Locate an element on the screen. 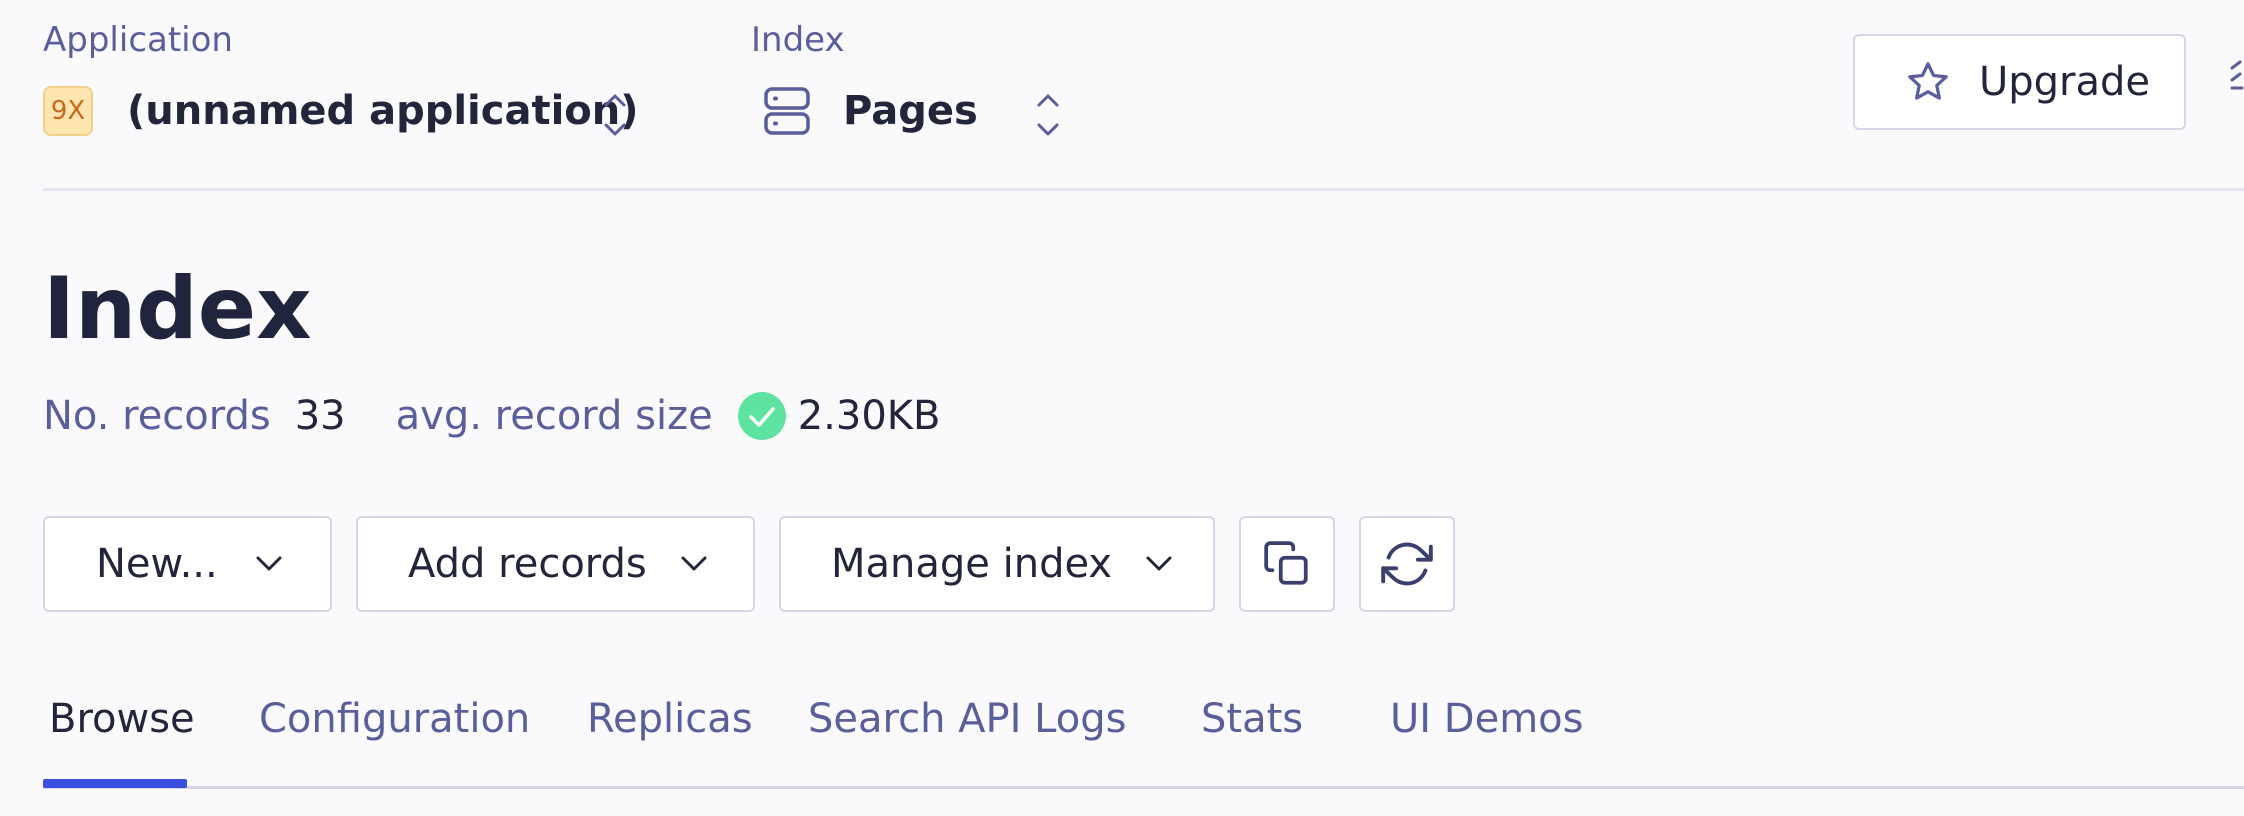  tab-configuration: Configuration is located at coordinates (394, 719).